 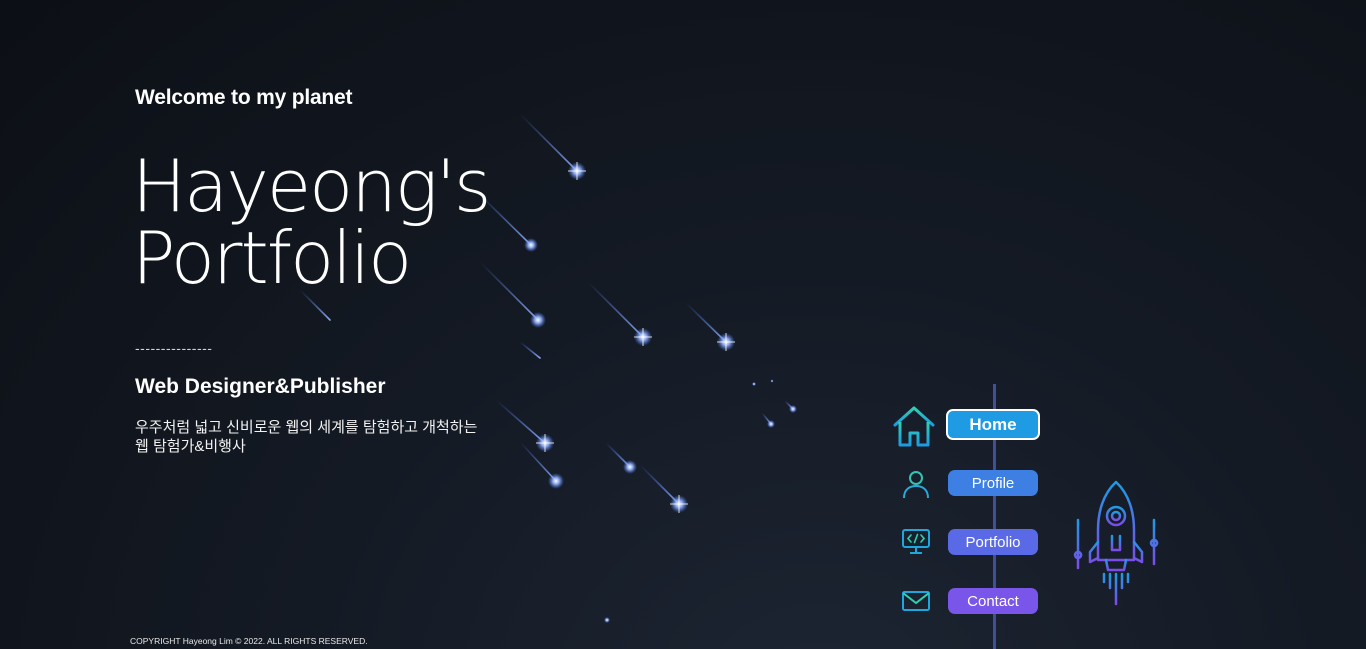 What do you see at coordinates (993, 542) in the screenshot?
I see `nav-portfolio-button: Portfolio` at bounding box center [993, 542].